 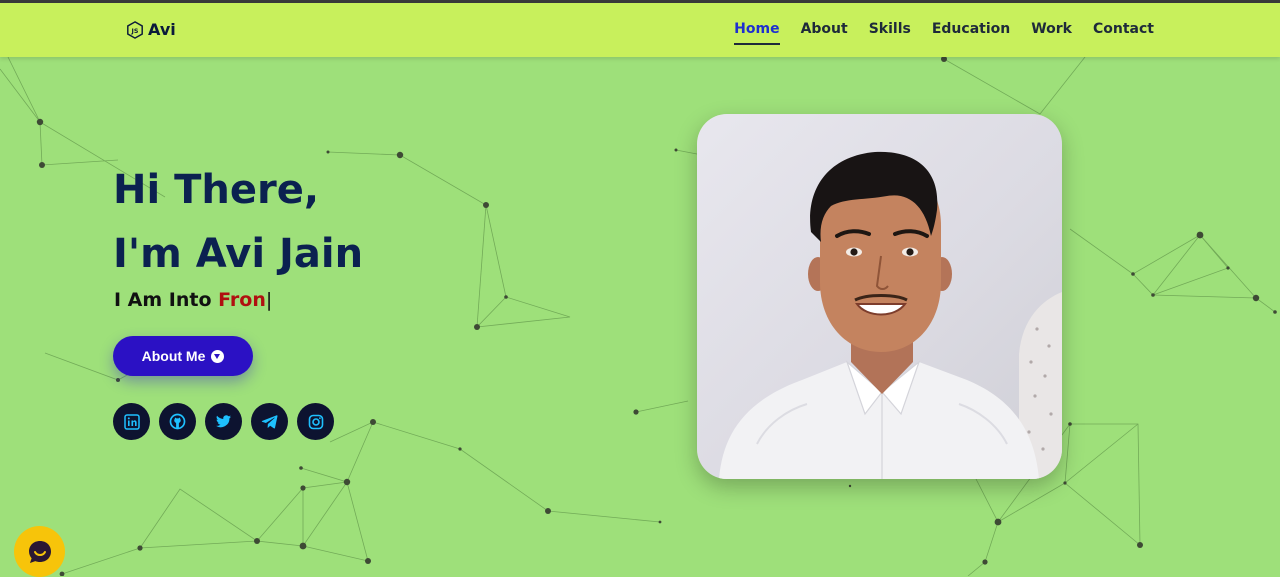 What do you see at coordinates (162, 29) in the screenshot?
I see `logo-text: Avi` at bounding box center [162, 29].